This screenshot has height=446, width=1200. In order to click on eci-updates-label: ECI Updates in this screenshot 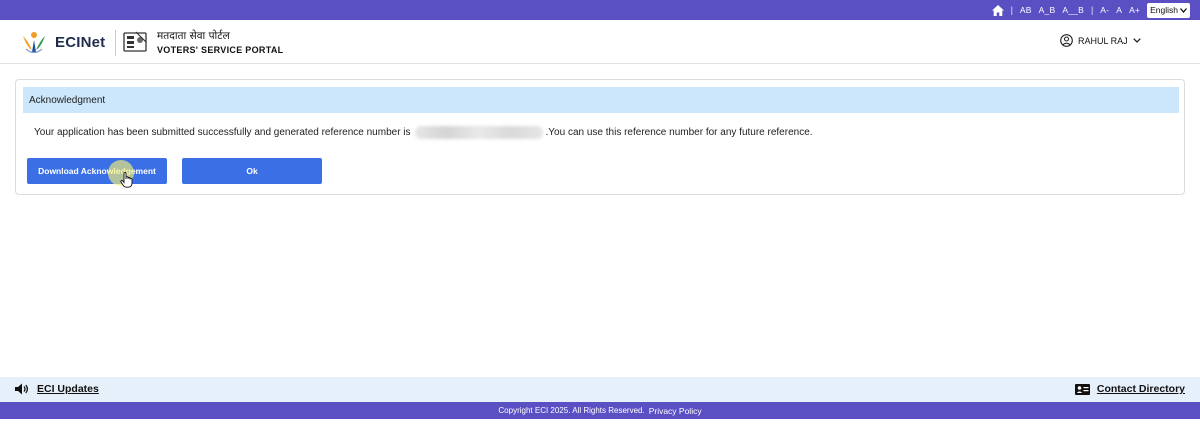, I will do `click(68, 389)`.